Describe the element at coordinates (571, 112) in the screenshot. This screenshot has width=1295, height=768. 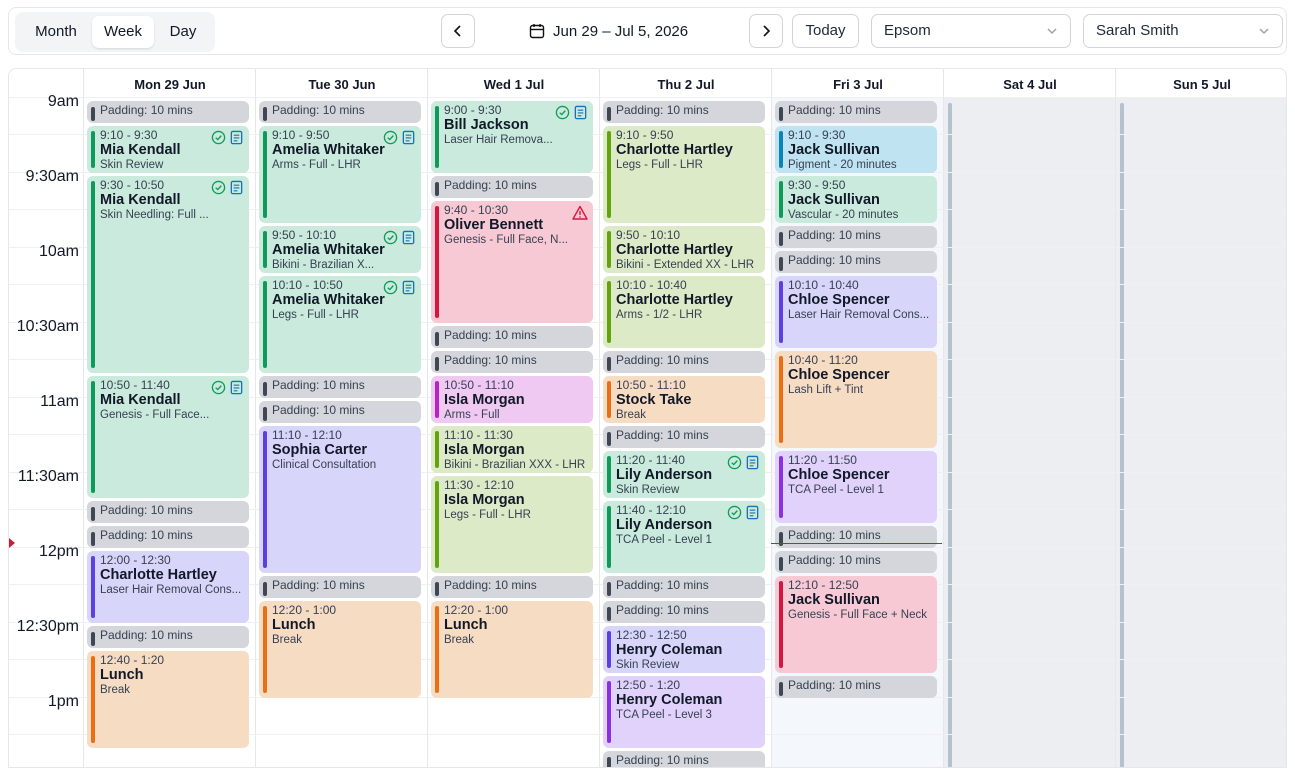
I see `appointment-status-icons` at that location.